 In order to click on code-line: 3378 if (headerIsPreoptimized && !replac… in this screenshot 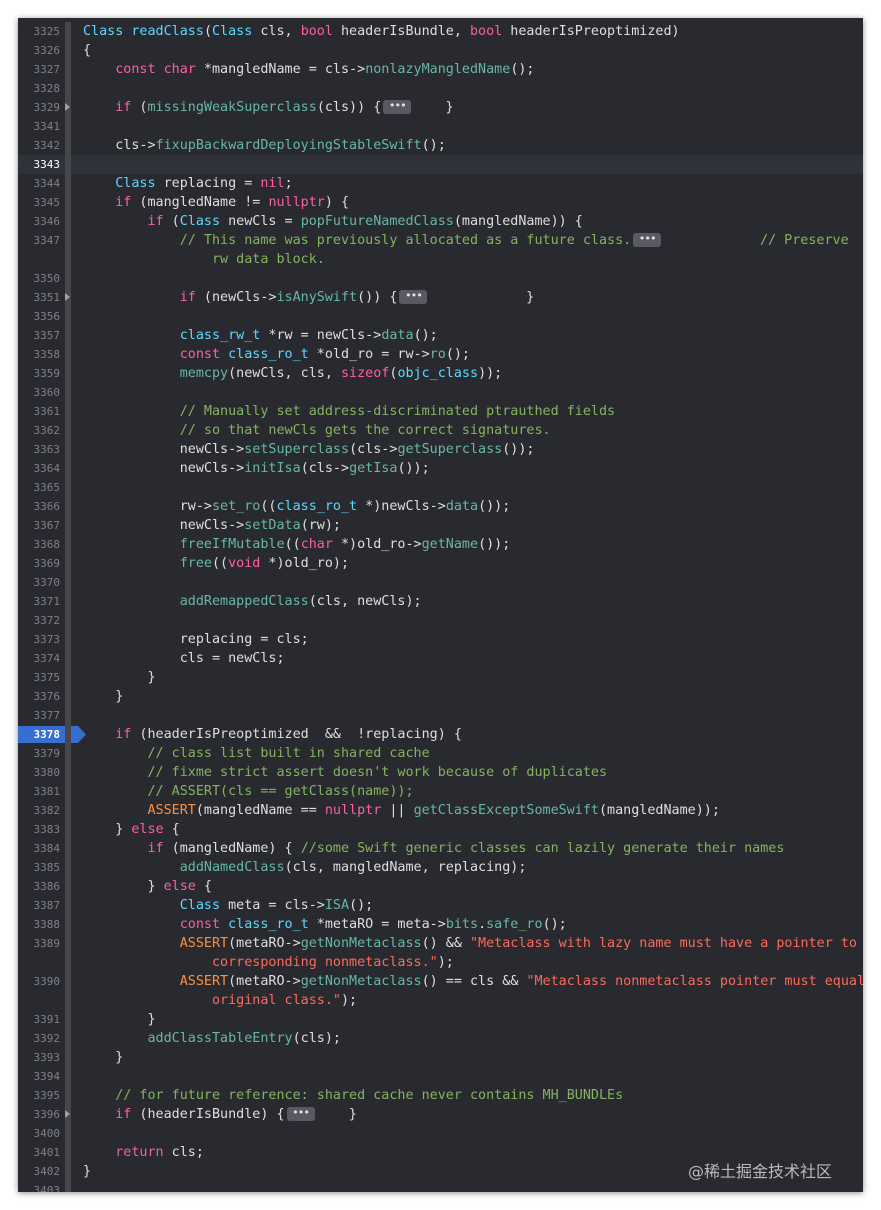, I will do `click(440, 734)`.